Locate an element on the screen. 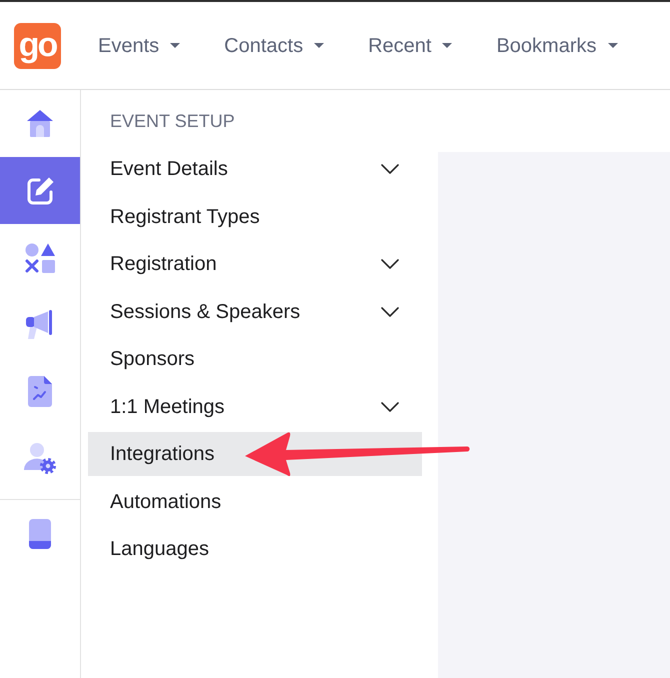 This screenshot has width=670, height=678. submenu-item: Sessions & Speakers is located at coordinates (255, 312).